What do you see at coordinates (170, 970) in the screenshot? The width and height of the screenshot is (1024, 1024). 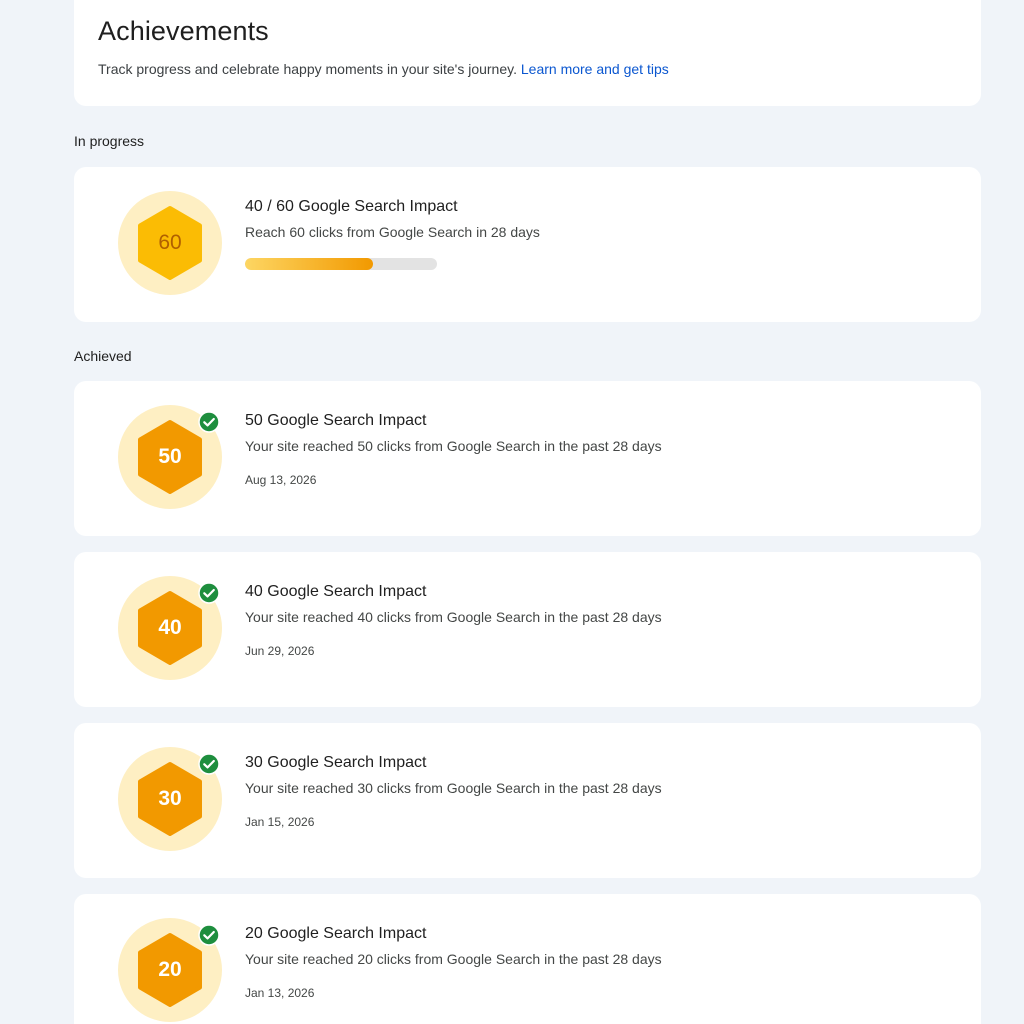 I see `achievement-badge: 20` at bounding box center [170, 970].